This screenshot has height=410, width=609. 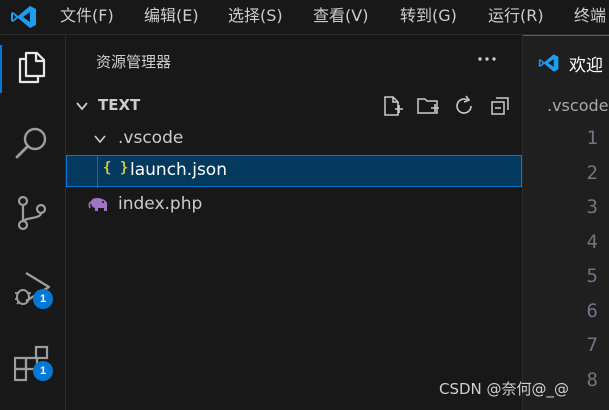 I want to click on menu-go: 转到(G), so click(x=428, y=17).